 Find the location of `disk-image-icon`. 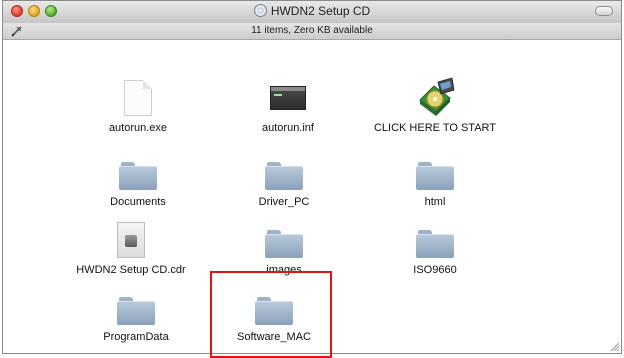

disk-image-icon is located at coordinates (131, 240).